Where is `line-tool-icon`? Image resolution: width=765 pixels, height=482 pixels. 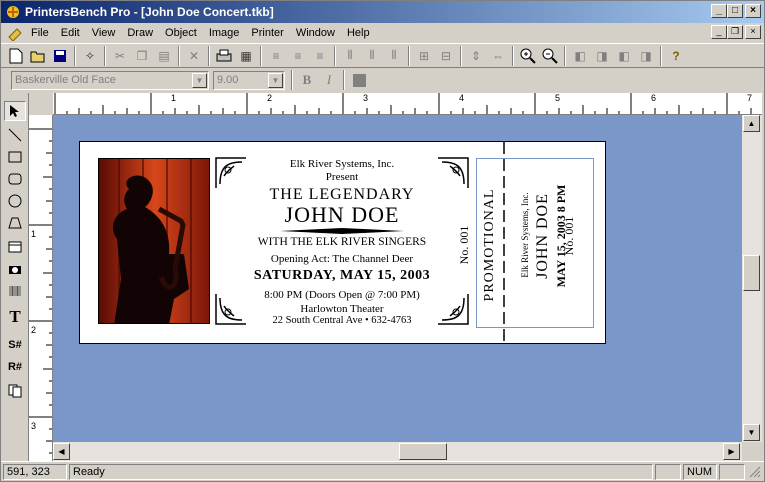
line-tool-icon is located at coordinates (15, 135).